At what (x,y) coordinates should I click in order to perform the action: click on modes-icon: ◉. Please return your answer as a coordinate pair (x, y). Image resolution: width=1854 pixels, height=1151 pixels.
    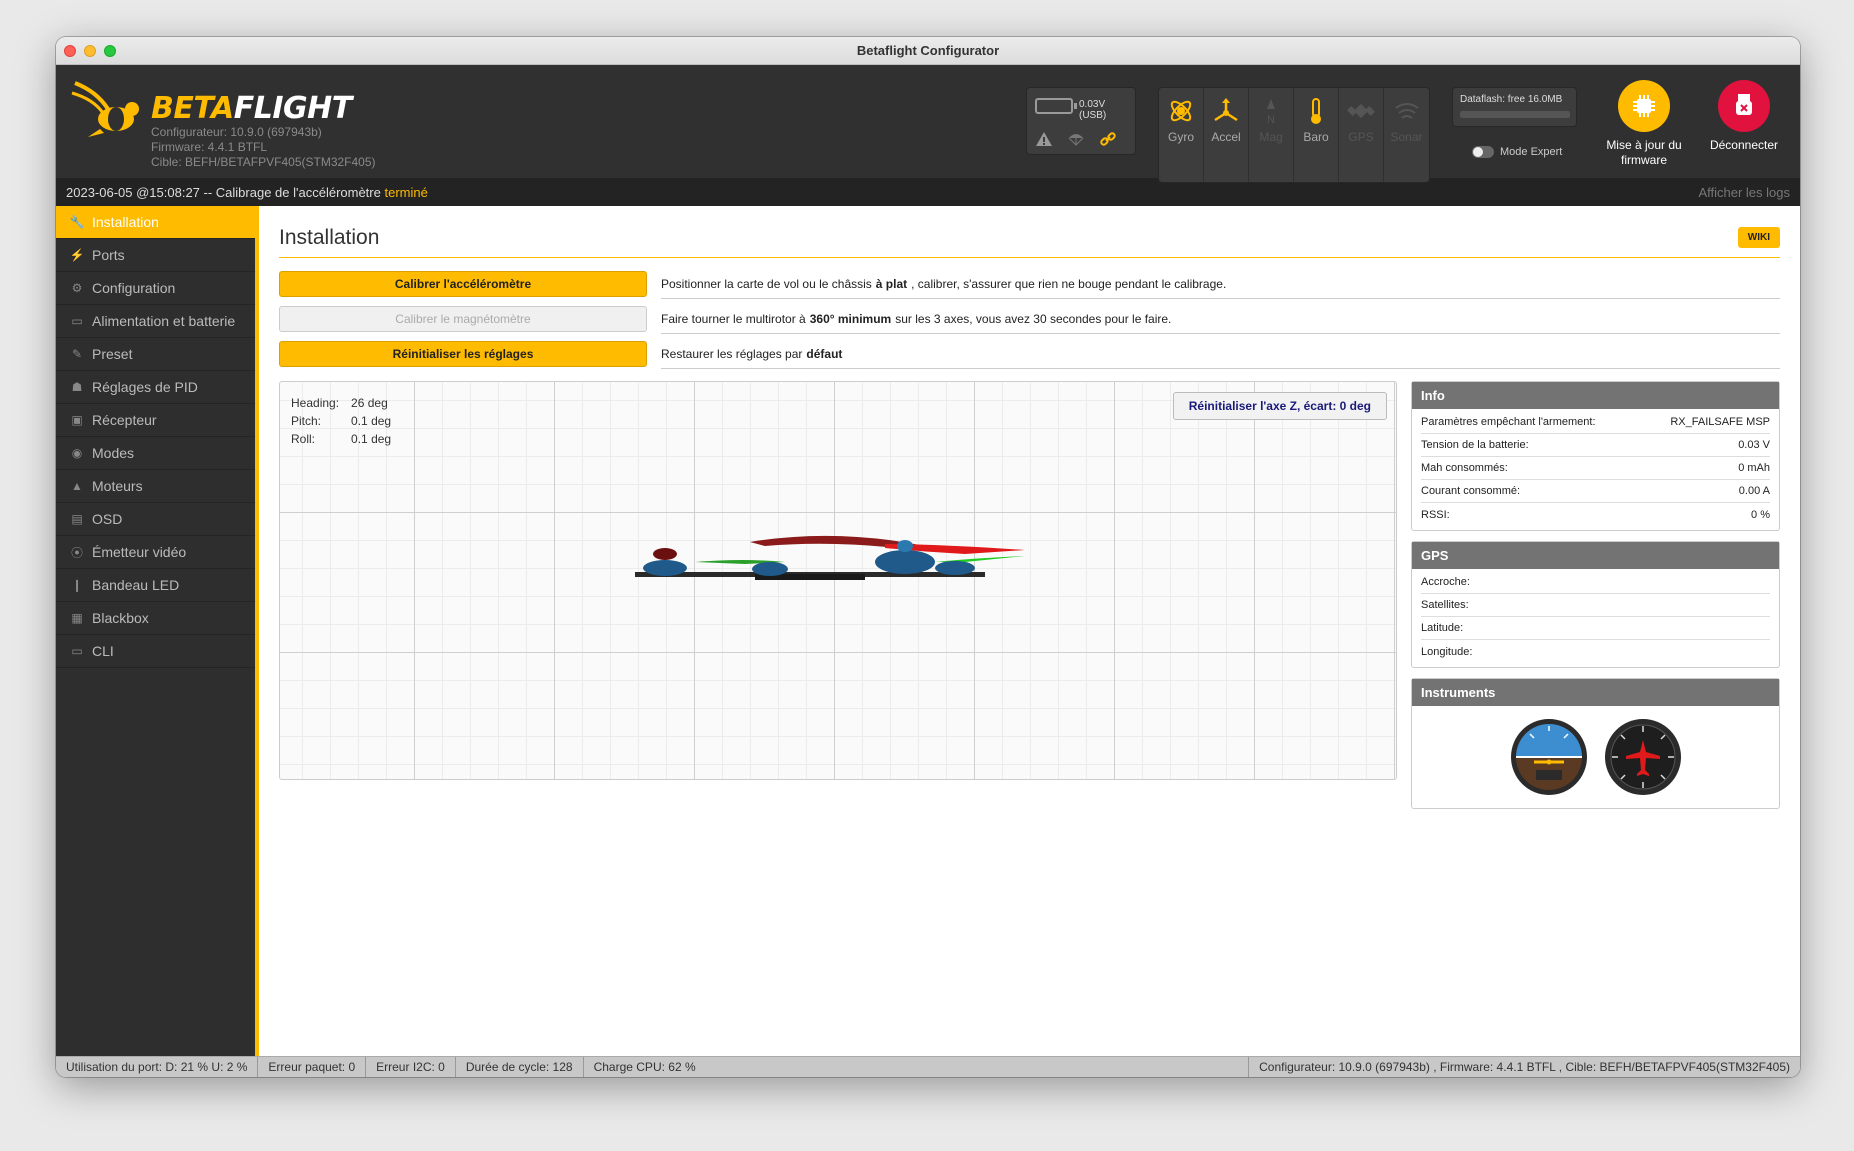
    Looking at the image, I should click on (77, 453).